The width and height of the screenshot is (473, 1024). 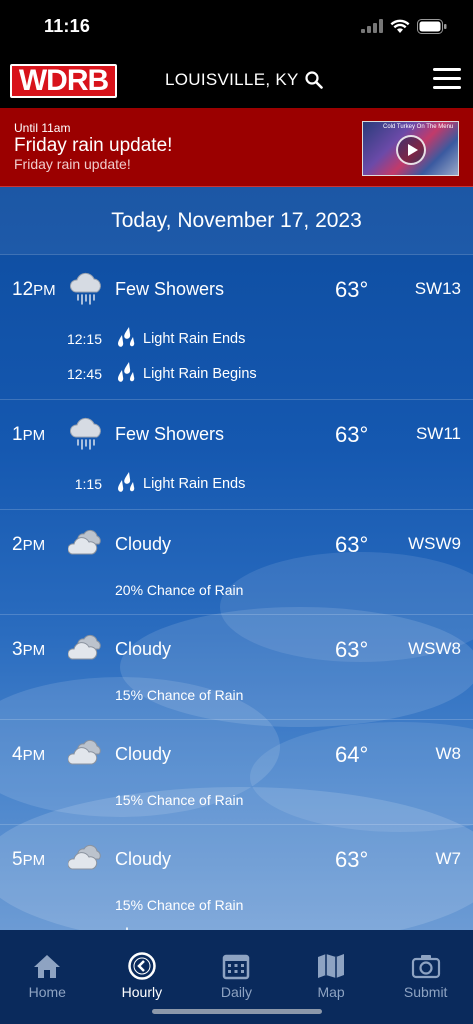 I want to click on tab-submit: Submit, so click(x=426, y=988).